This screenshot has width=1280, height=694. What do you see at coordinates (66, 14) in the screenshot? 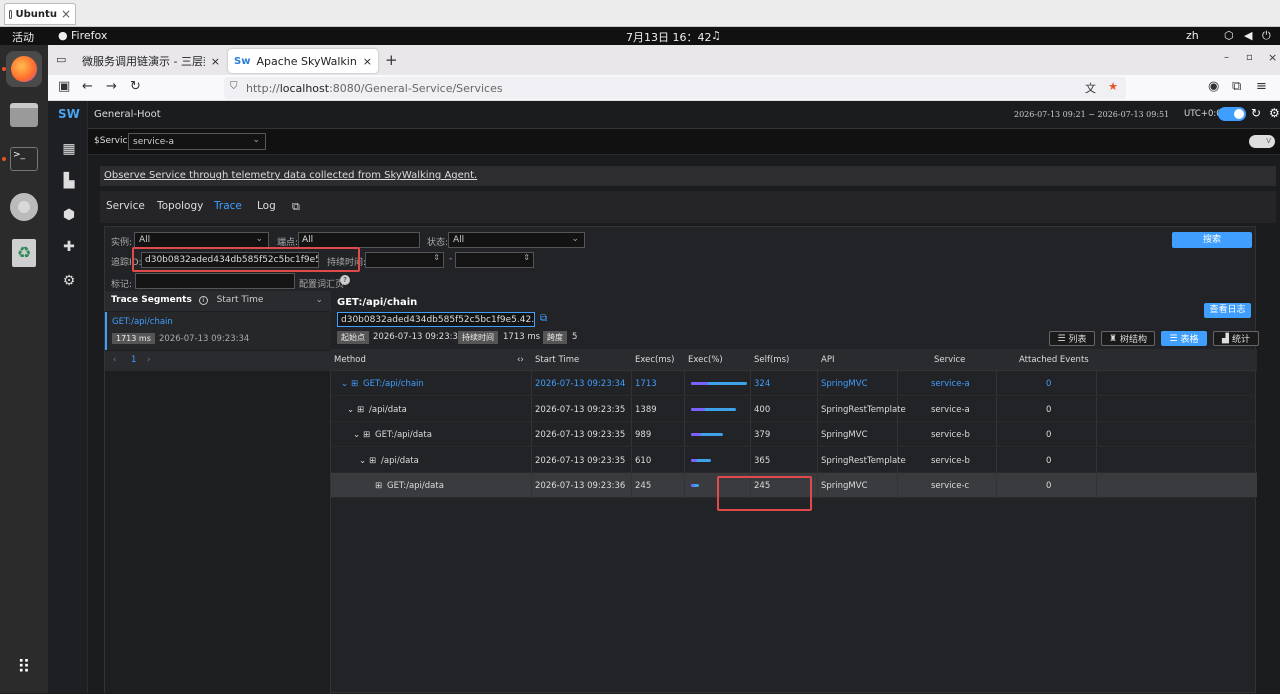
I see `vm-tab-close-icon: ×` at bounding box center [66, 14].